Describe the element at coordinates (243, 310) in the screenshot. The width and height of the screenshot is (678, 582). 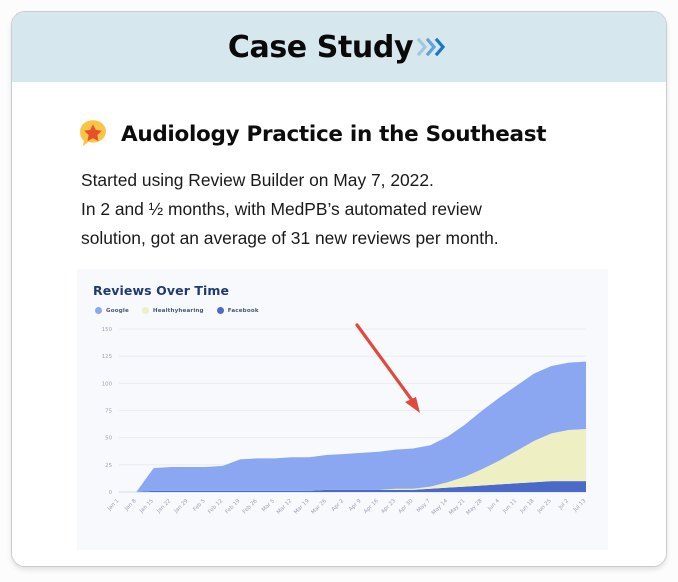
I see `legend-label-facebook: Facebook` at that location.